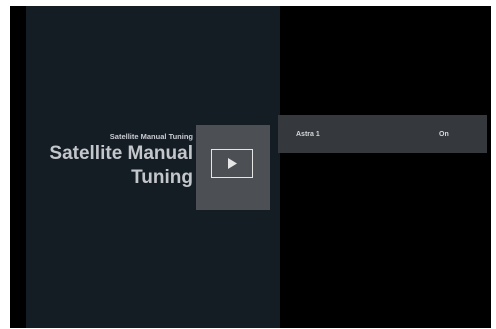 The height and width of the screenshot is (329, 496). I want to click on breadcrumb-title: Satellite Manual Tuning, so click(151, 136).